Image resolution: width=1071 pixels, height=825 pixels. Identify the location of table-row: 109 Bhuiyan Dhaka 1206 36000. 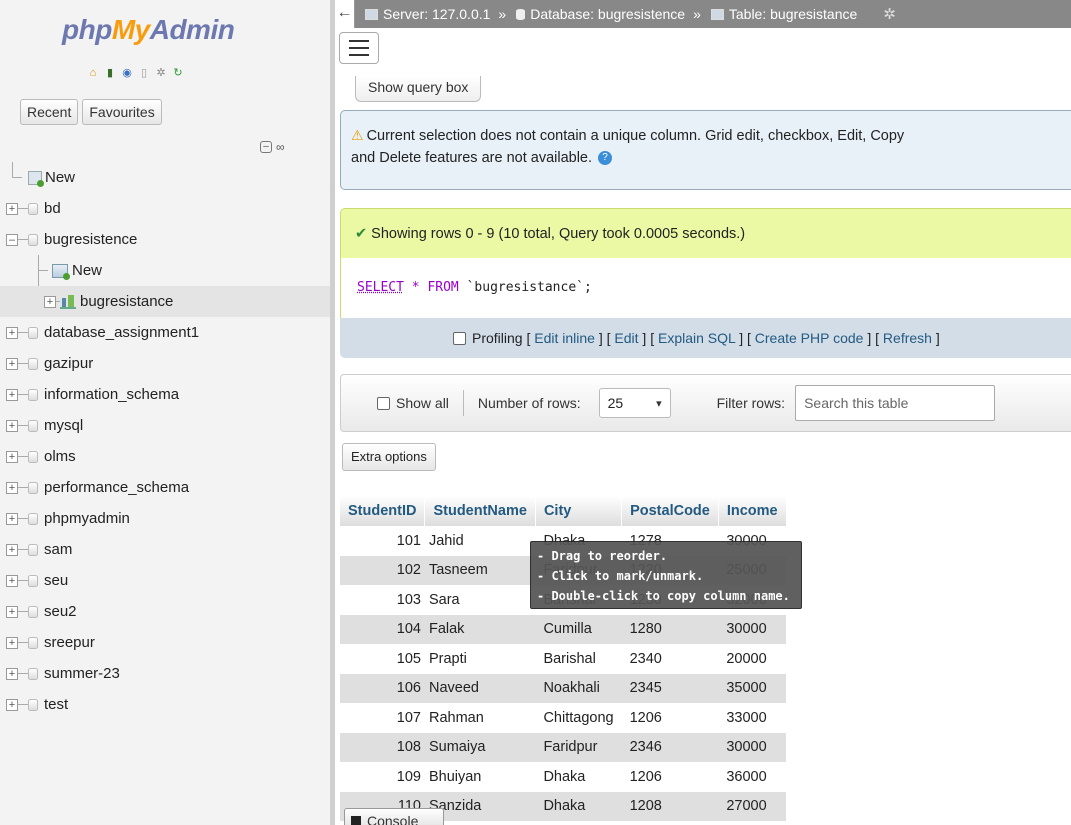
(563, 777).